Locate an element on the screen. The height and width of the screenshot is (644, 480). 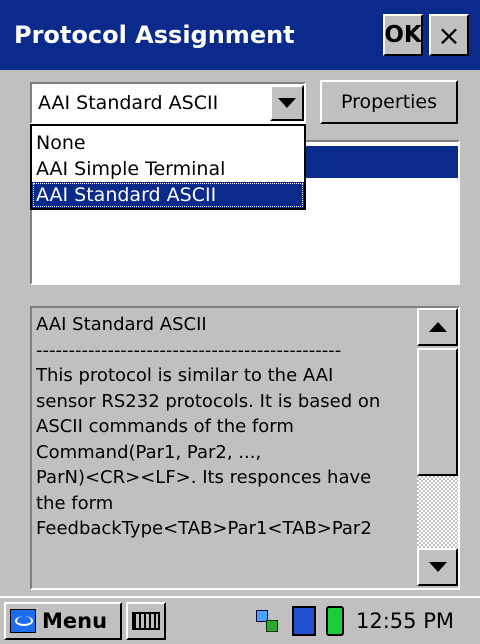
system-tray: 12:55 PM is located at coordinates (358, 621).